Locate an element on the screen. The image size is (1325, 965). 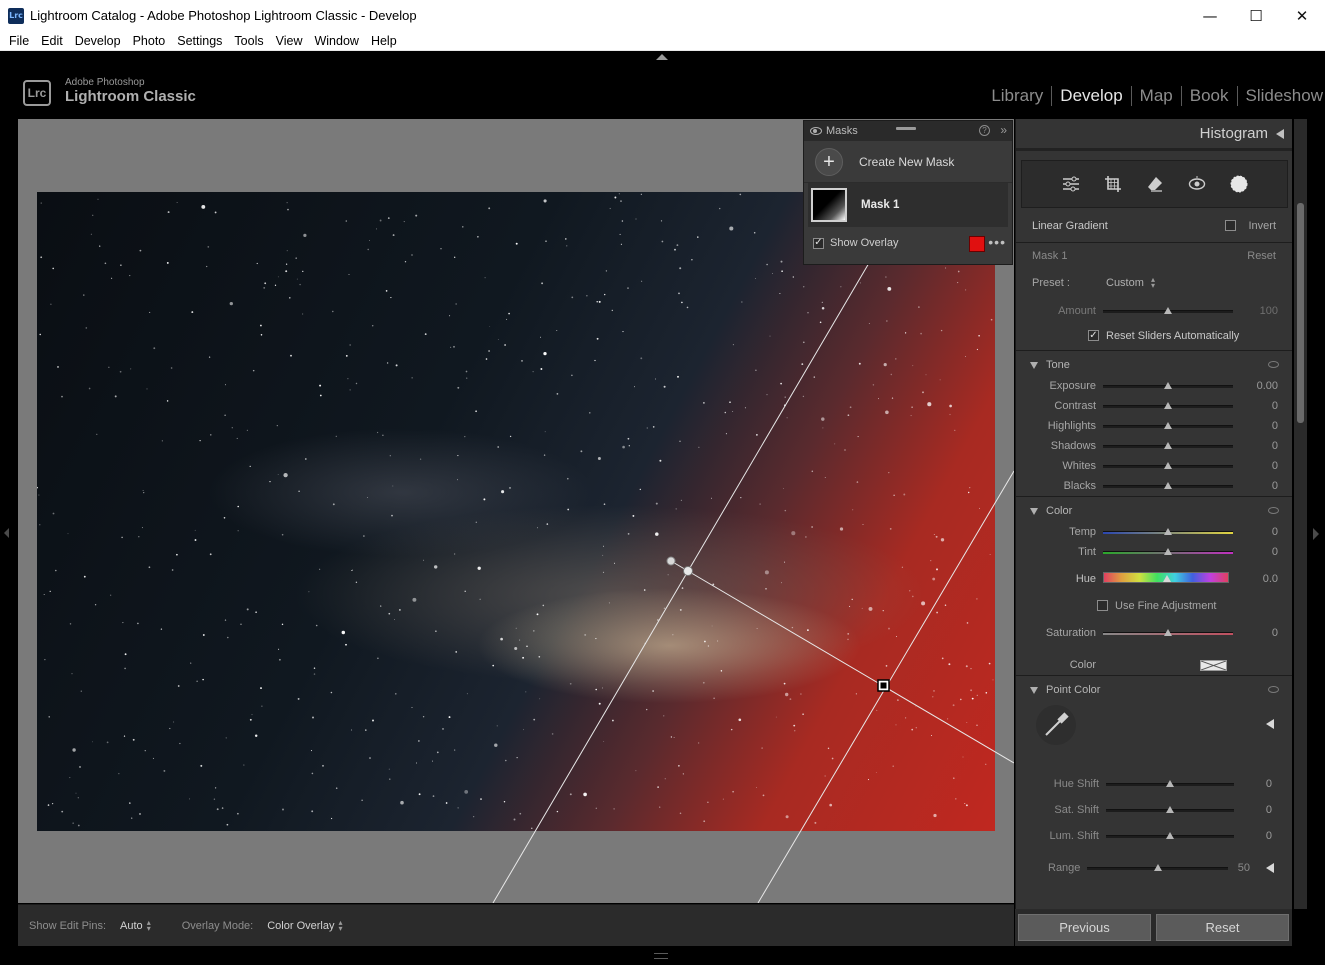
scrollbar-thumb is located at coordinates (1300, 313).